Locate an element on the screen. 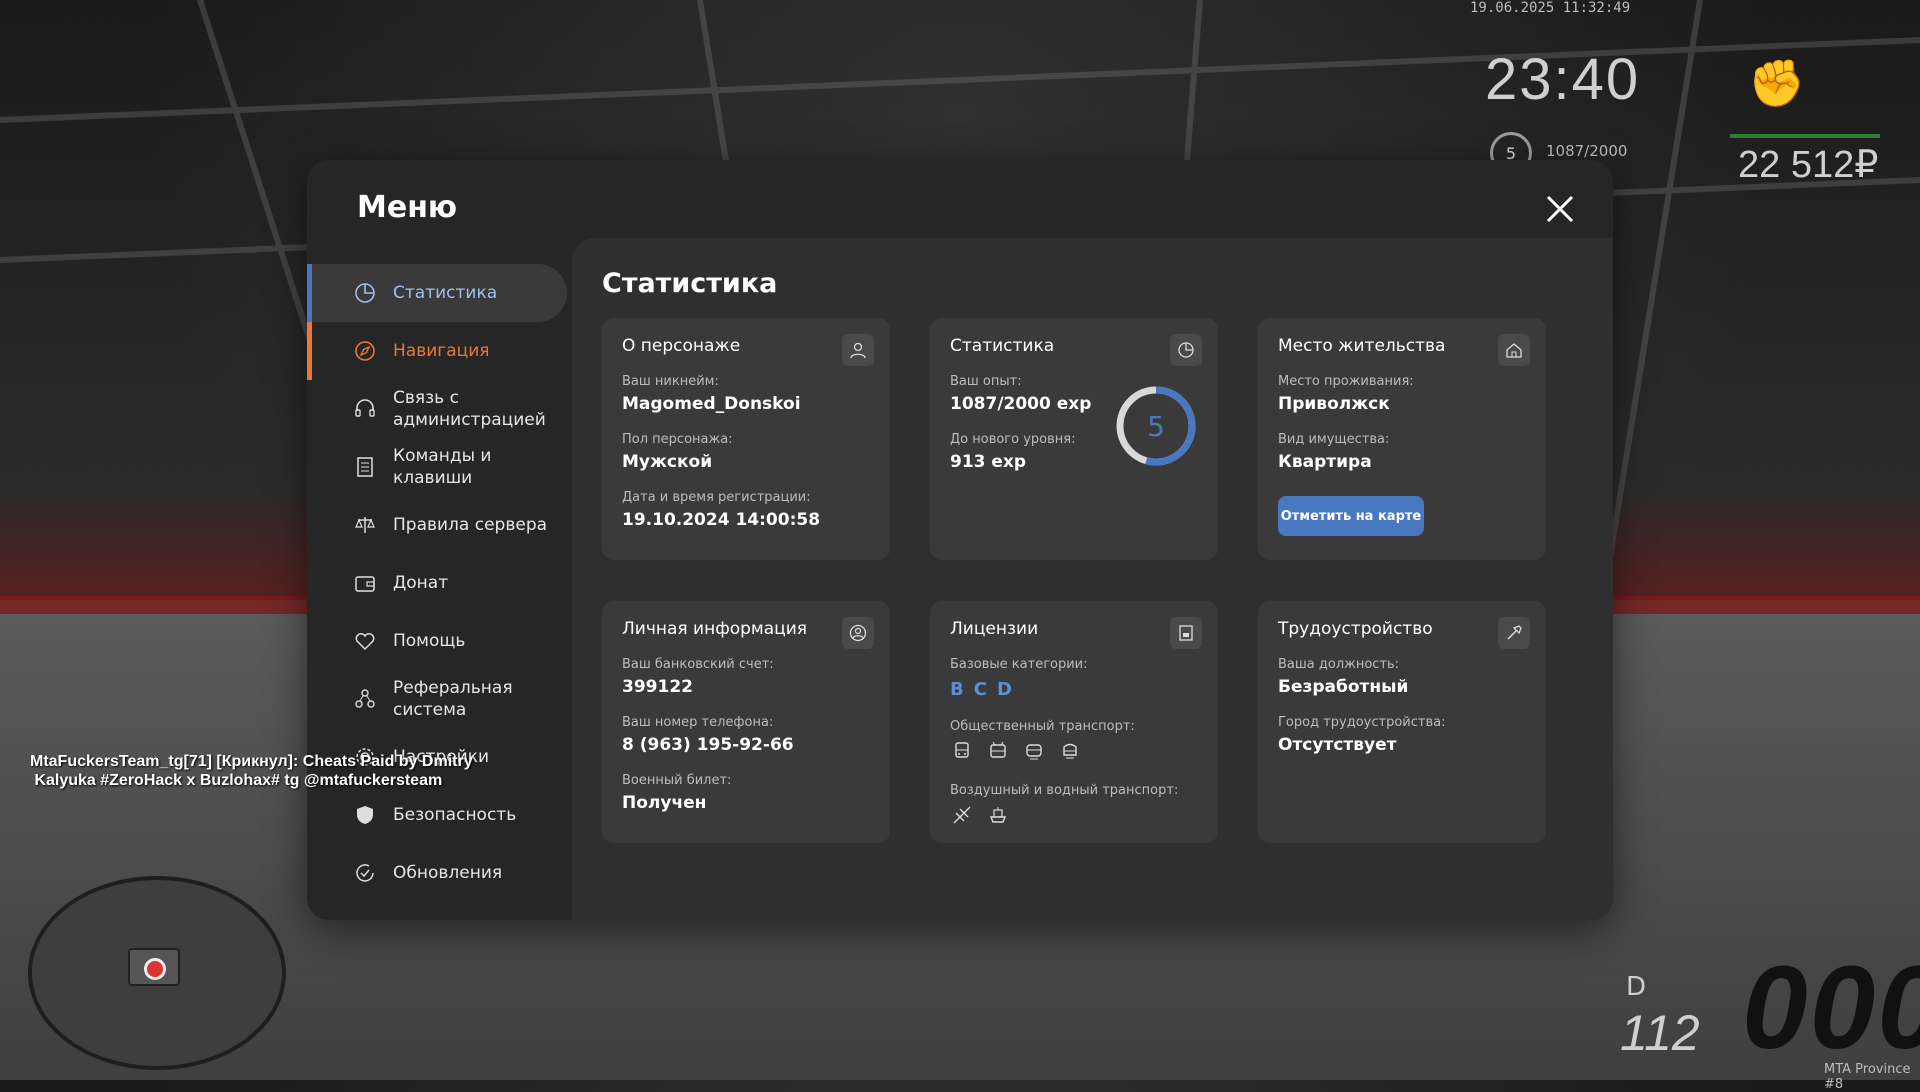 Image resolution: width=1920 pixels, height=1092 pixels. sidebar-item-security: Безопасность is located at coordinates (437, 815).